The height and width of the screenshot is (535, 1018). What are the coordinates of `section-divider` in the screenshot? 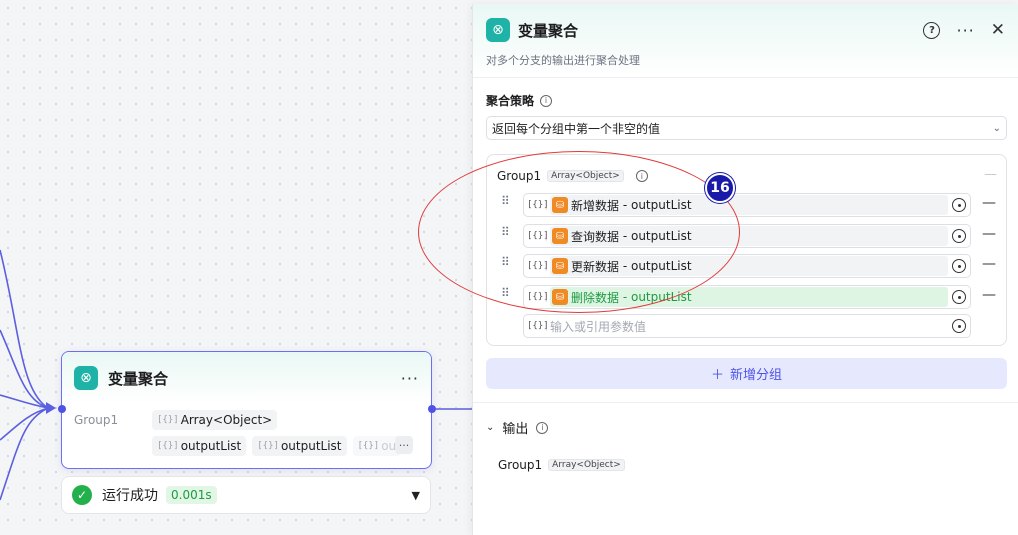 It's located at (745, 402).